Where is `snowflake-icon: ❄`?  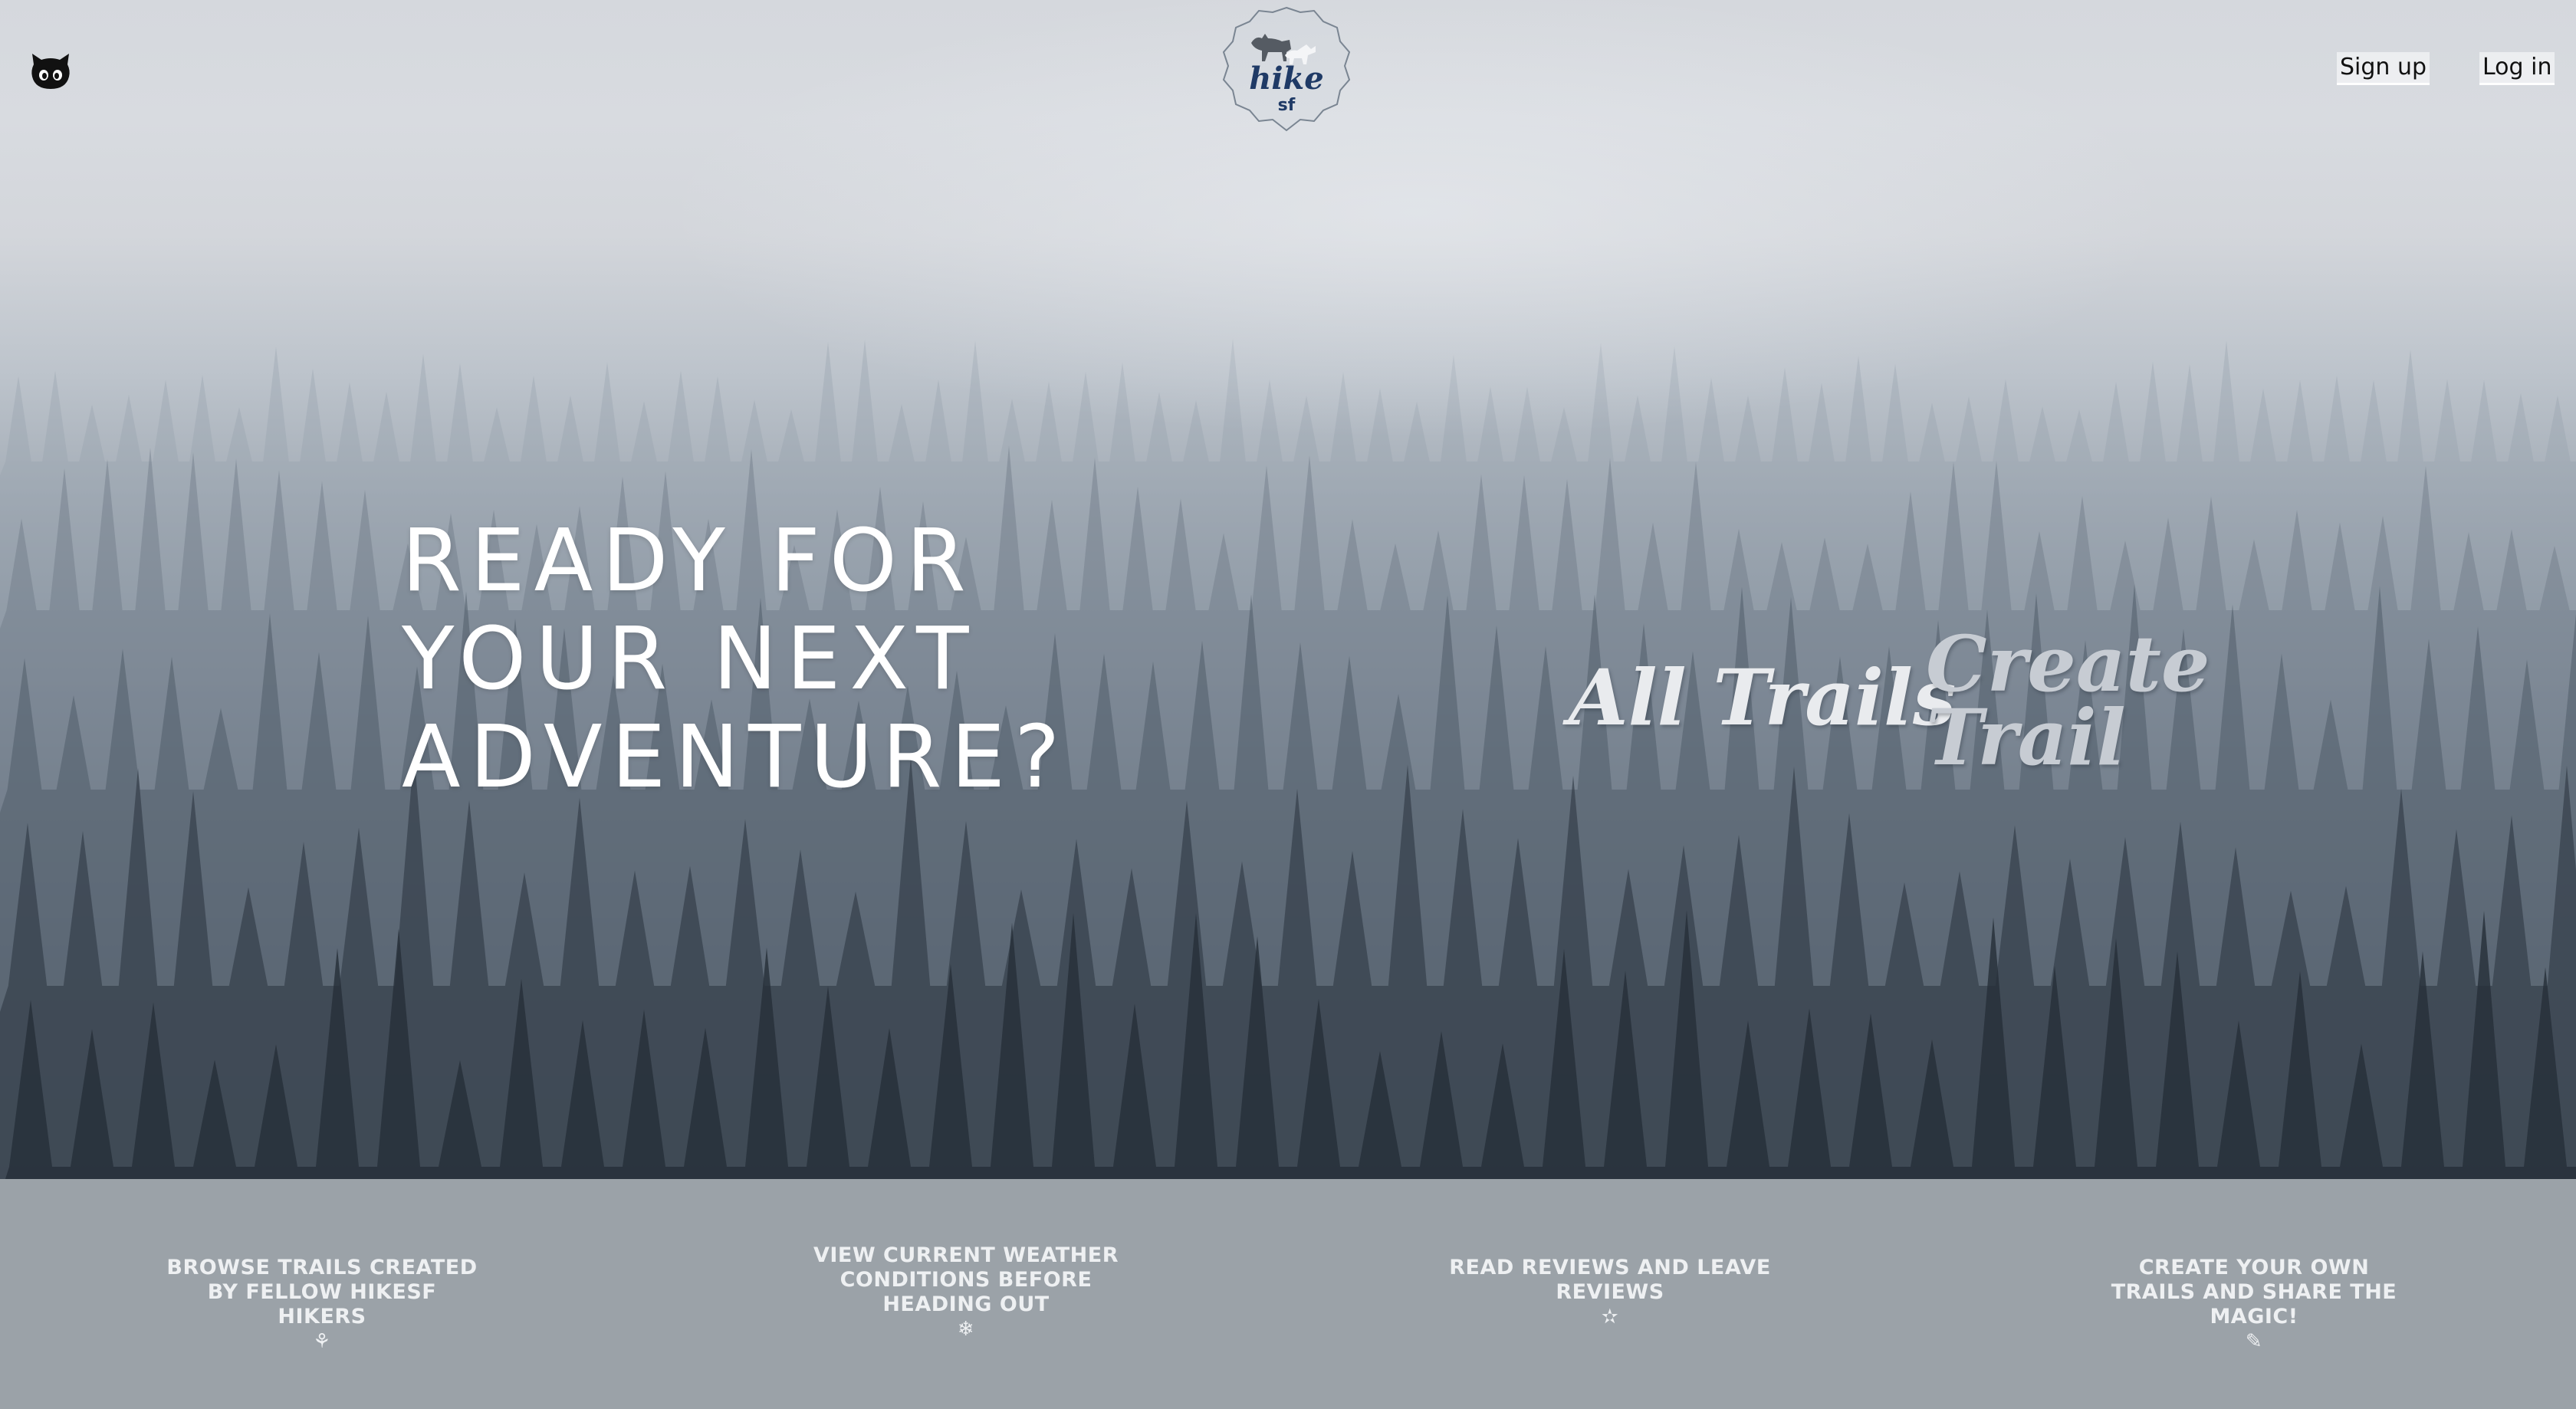
snowflake-icon: ❄ is located at coordinates (966, 1329).